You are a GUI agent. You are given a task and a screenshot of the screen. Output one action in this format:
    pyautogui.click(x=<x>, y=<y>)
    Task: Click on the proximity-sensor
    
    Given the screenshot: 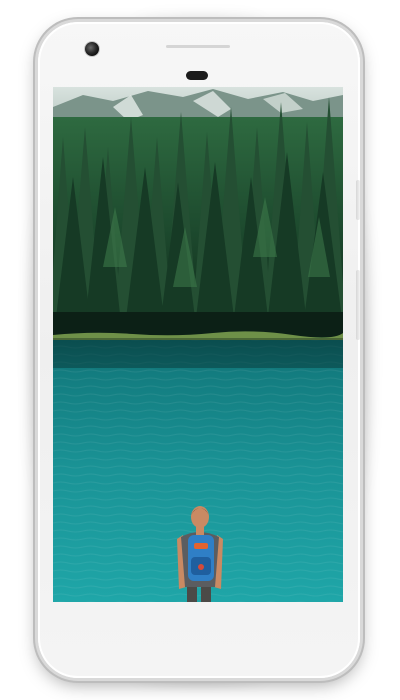 What is the action you would take?
    pyautogui.click(x=197, y=75)
    